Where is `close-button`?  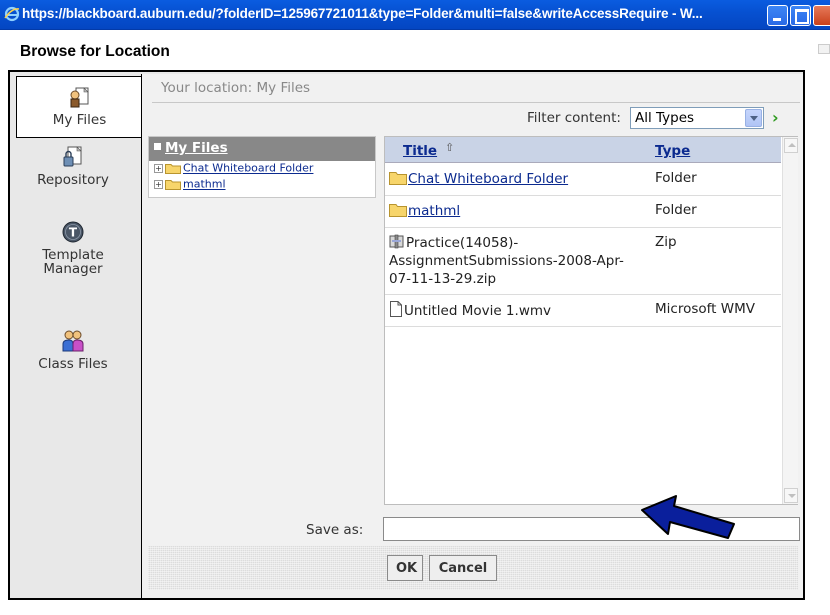 close-button is located at coordinates (821, 15).